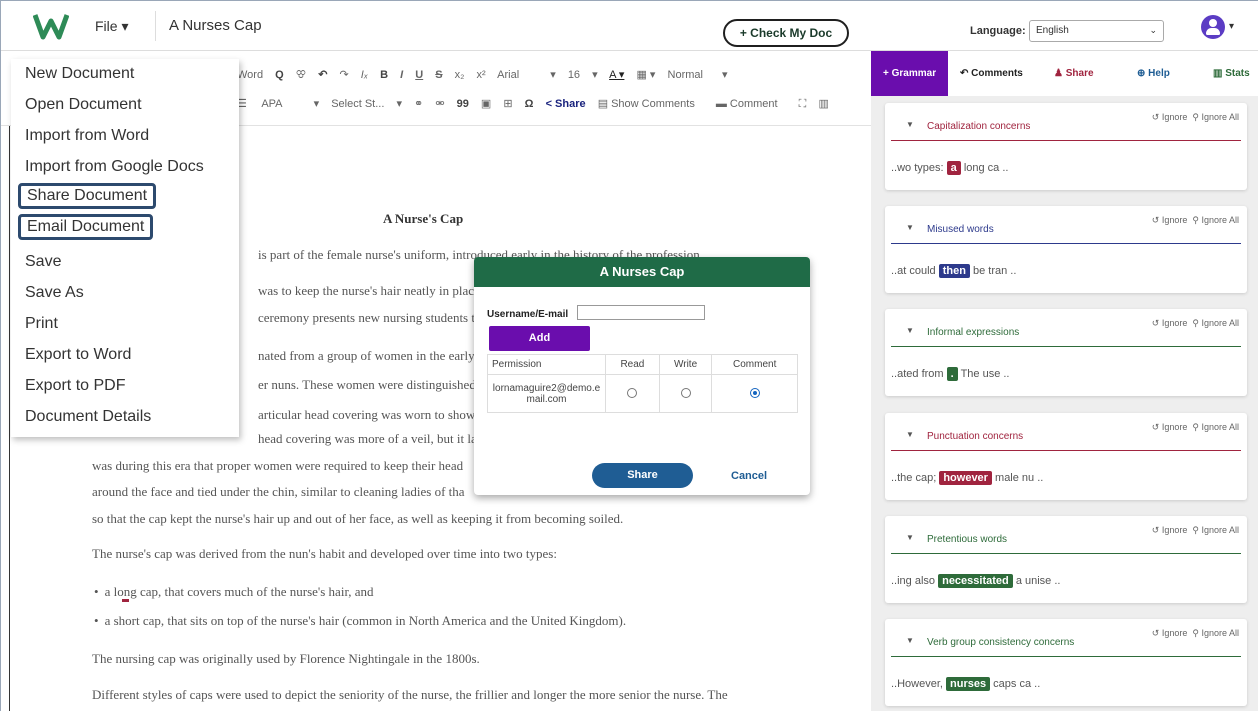 The image size is (1258, 711). I want to click on tab-share: ♟ Share, so click(1074, 73).